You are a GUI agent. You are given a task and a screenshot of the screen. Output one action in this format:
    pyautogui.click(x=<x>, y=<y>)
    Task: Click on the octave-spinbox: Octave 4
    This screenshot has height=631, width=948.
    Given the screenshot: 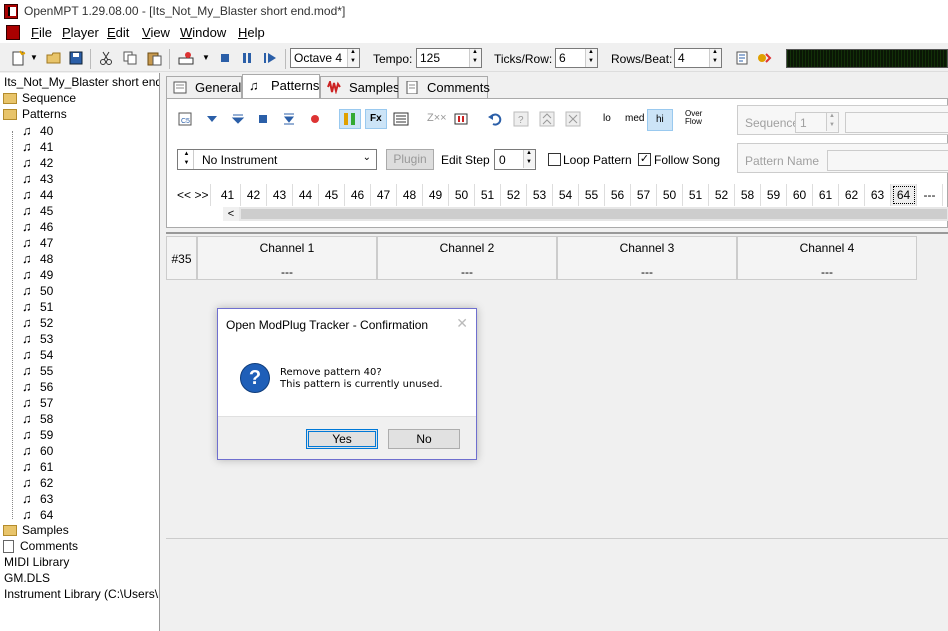 What is the action you would take?
    pyautogui.click(x=325, y=58)
    